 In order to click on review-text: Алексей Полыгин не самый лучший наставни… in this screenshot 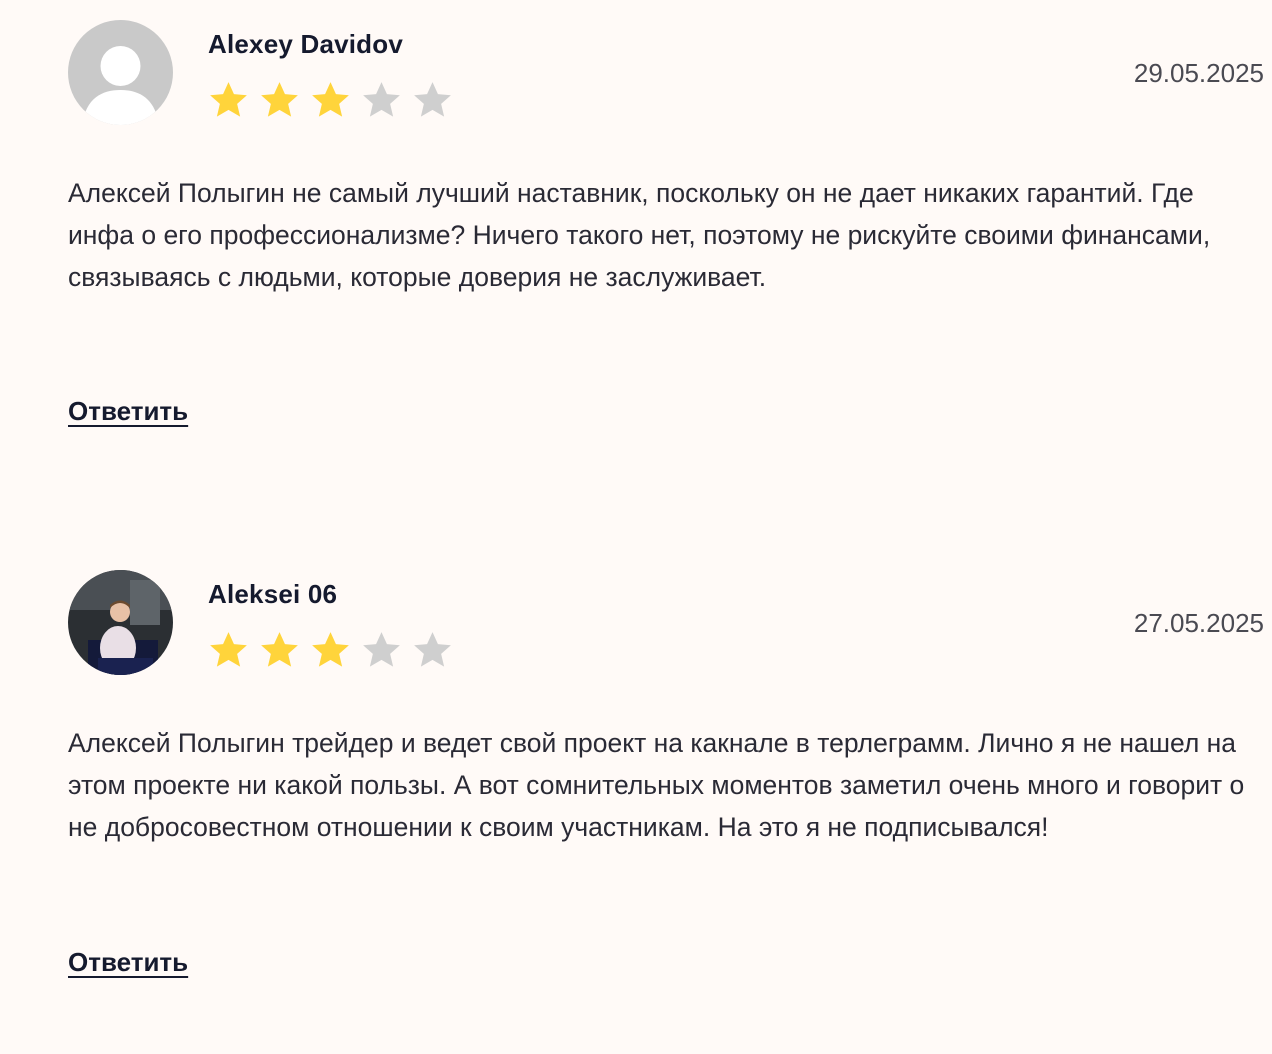, I will do `click(639, 235)`.